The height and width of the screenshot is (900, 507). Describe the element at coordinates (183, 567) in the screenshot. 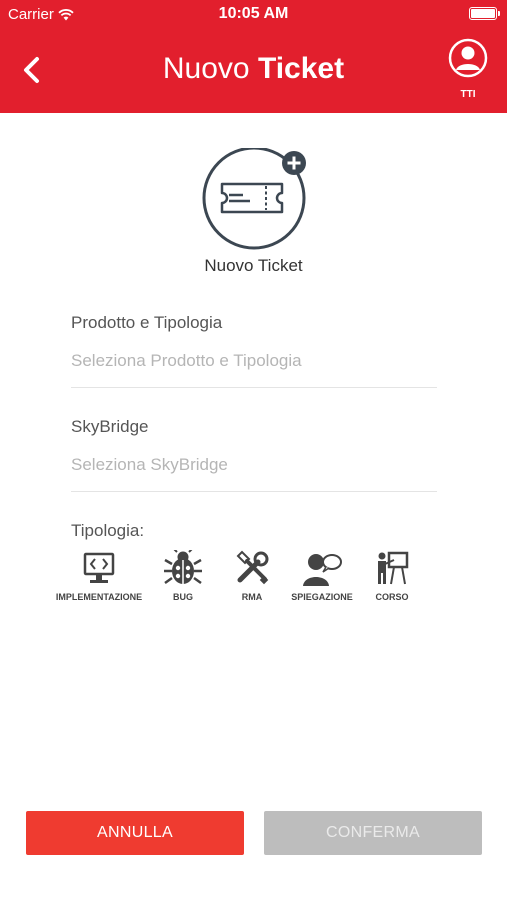

I see `bug-icon` at that location.